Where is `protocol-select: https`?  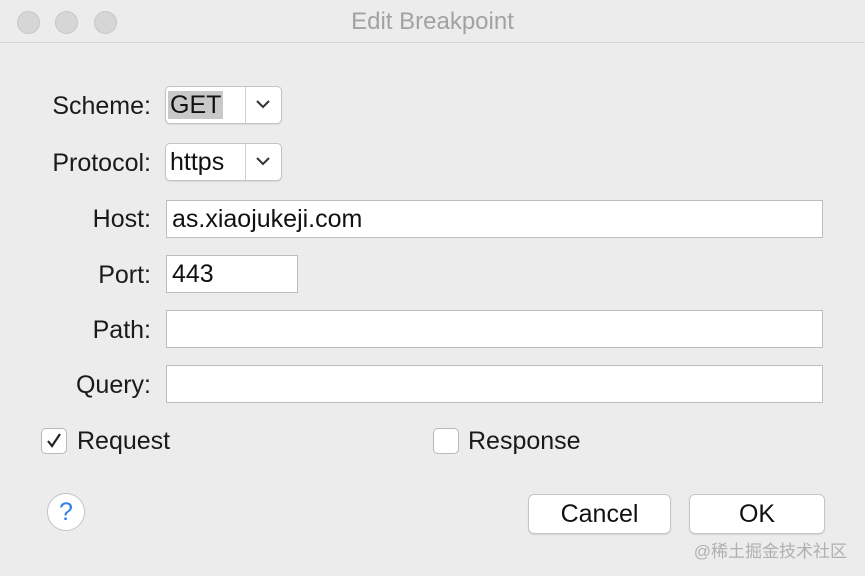 protocol-select: https is located at coordinates (223, 162).